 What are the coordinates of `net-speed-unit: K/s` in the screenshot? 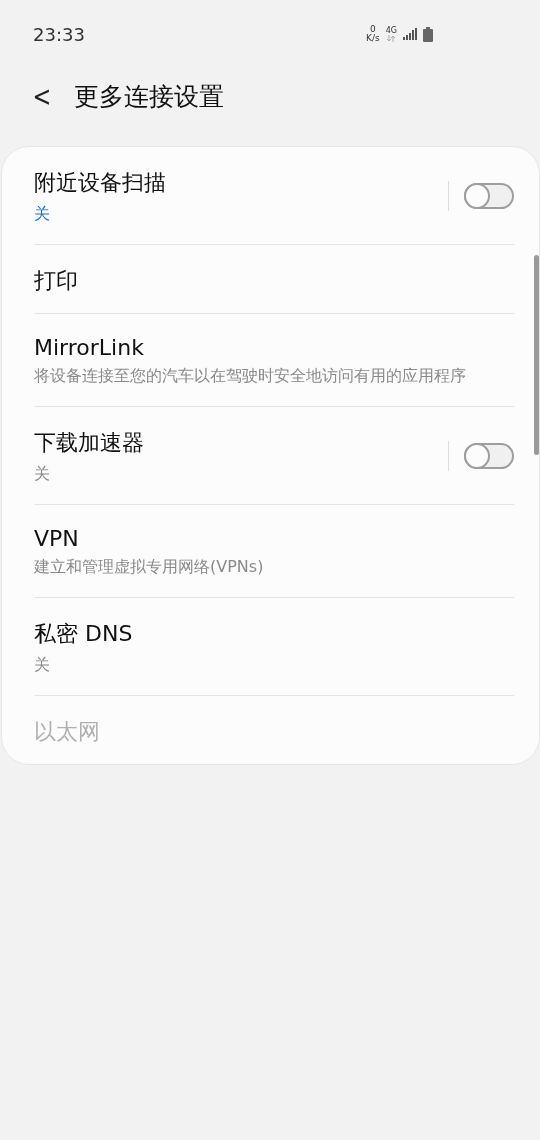 It's located at (373, 38).